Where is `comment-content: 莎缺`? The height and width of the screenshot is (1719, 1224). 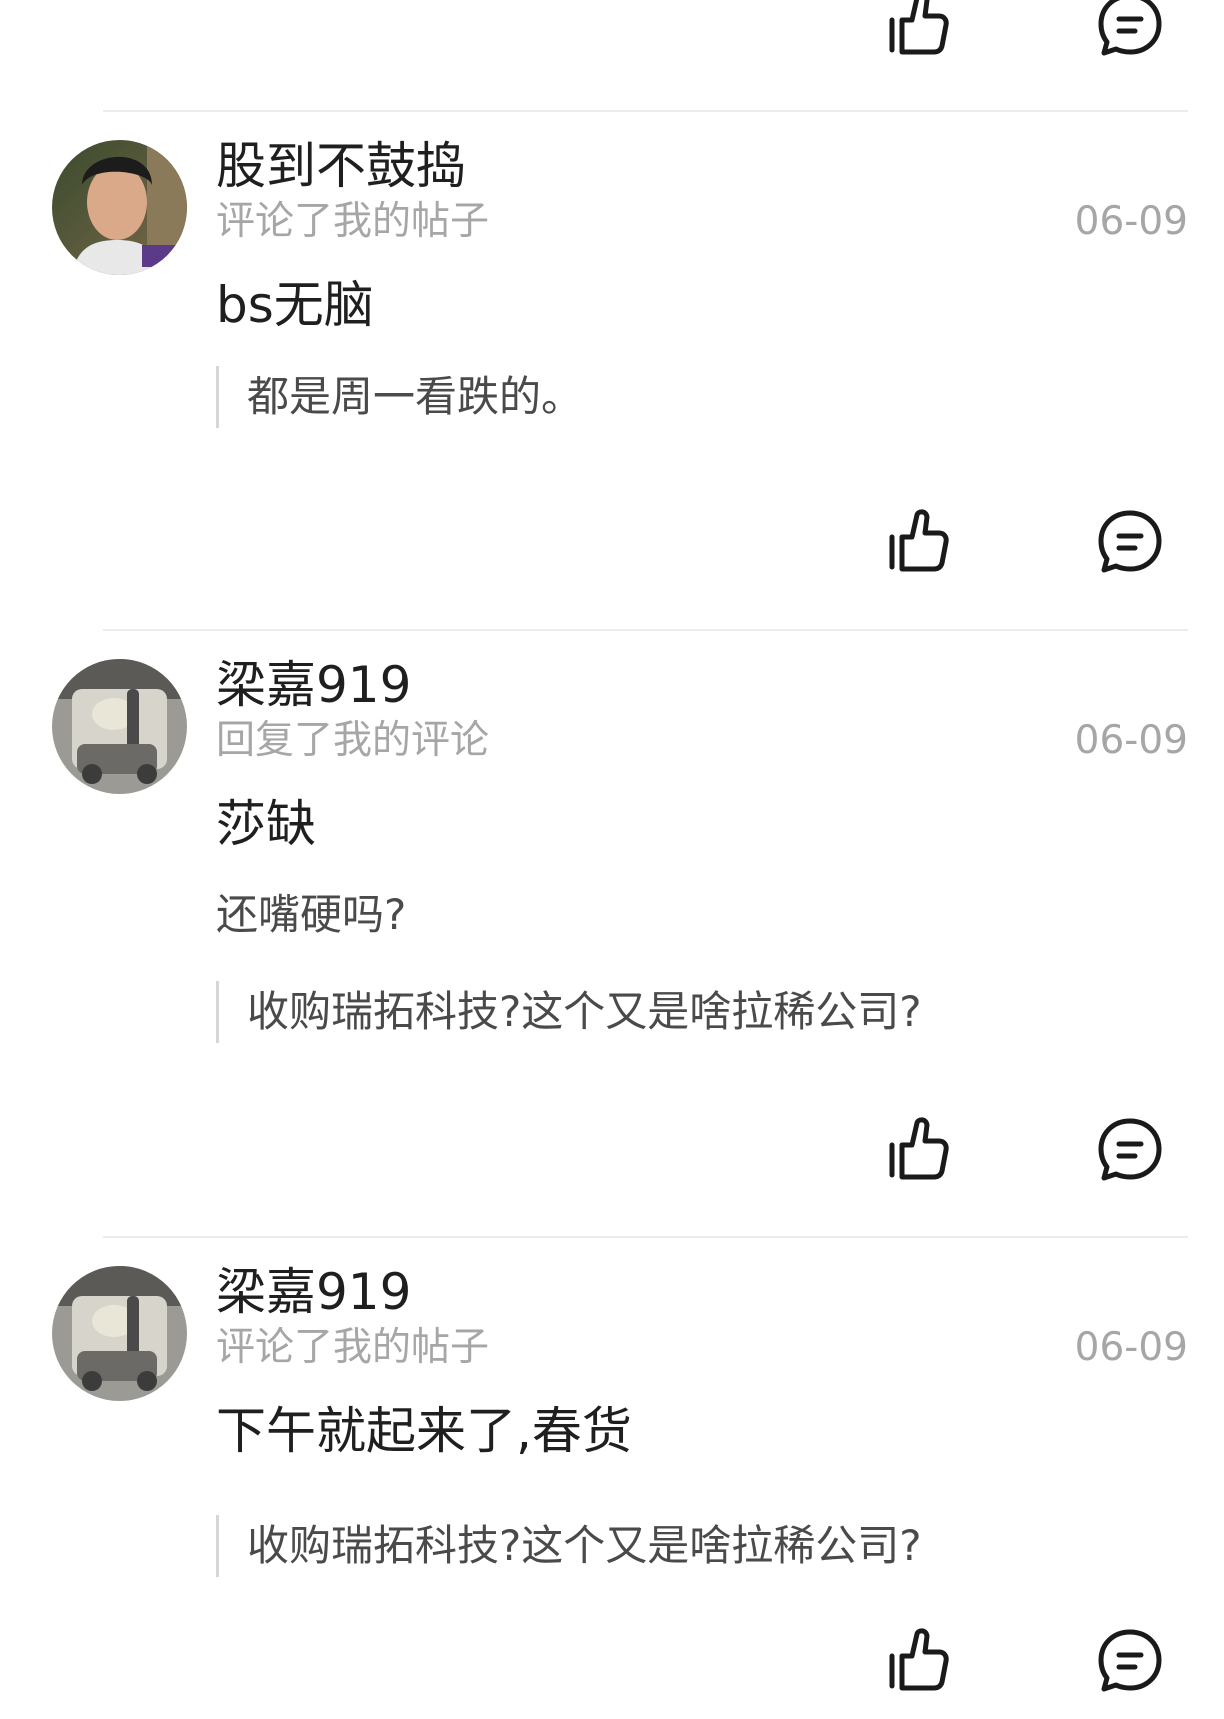
comment-content: 莎缺 is located at coordinates (266, 824).